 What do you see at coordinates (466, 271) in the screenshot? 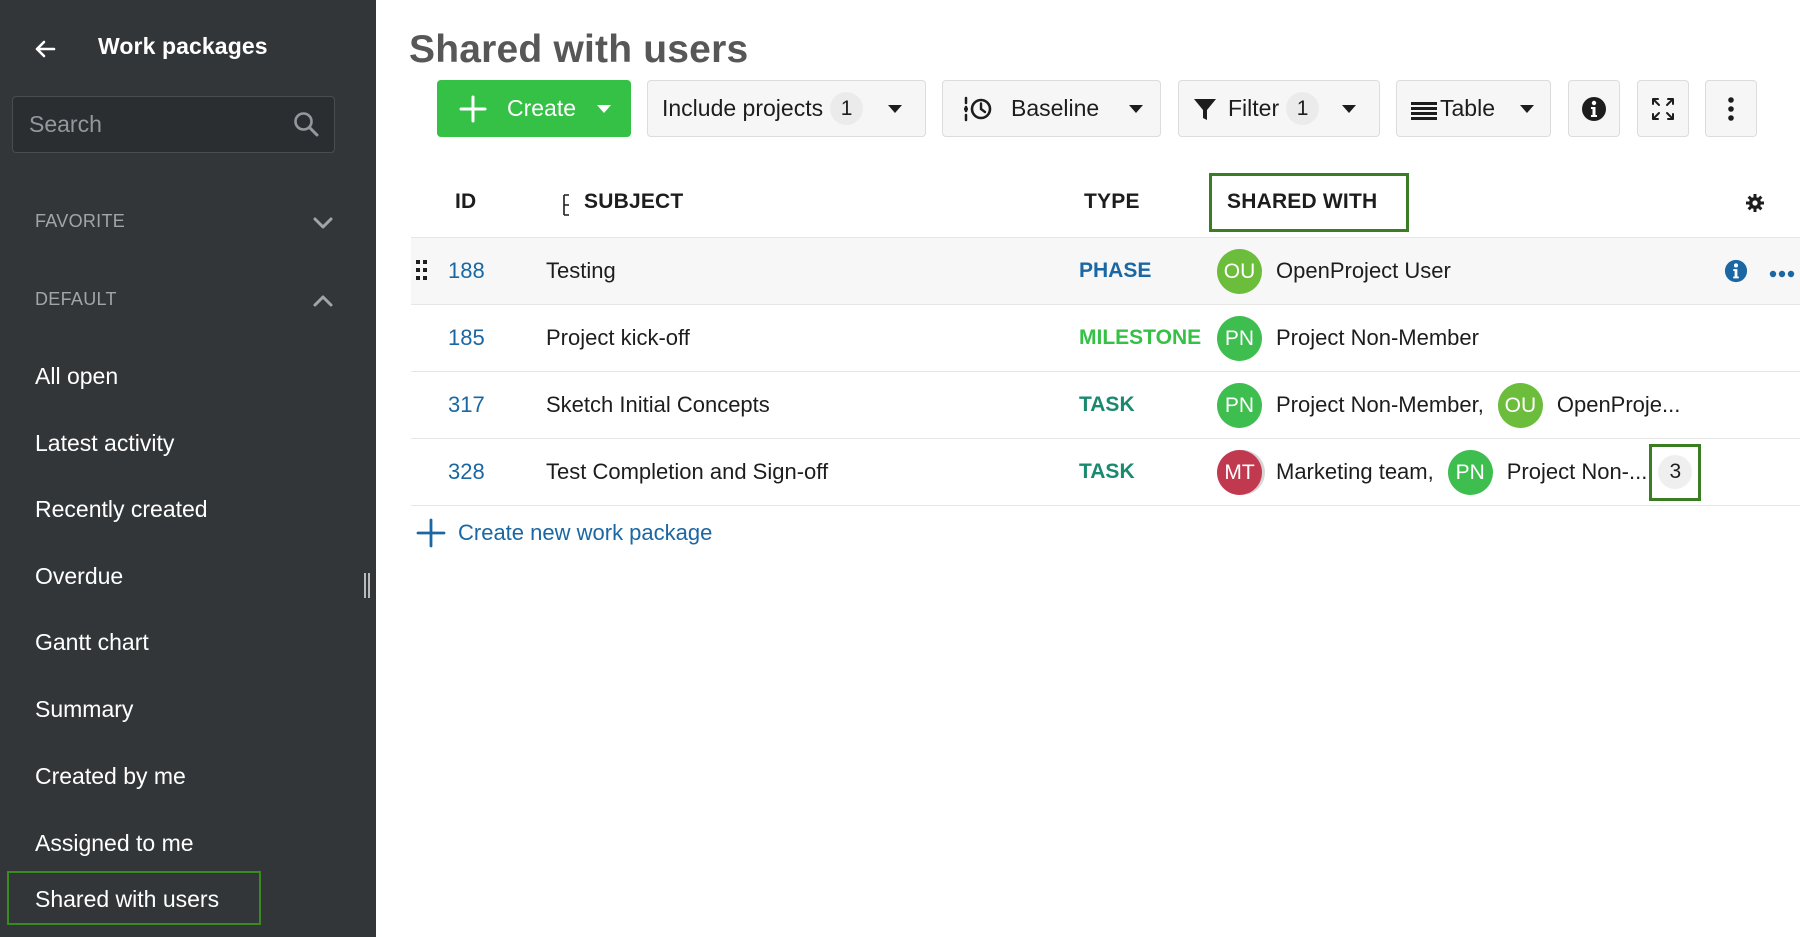
I see `work-package-id-link: 188` at bounding box center [466, 271].